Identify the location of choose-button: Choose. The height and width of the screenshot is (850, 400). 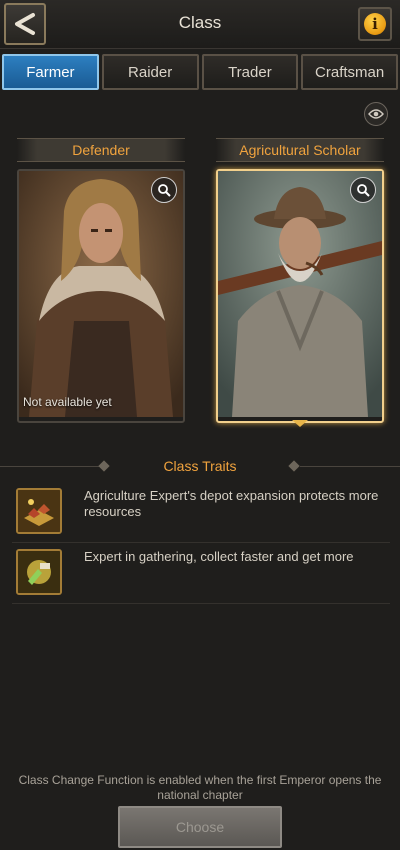
(200, 827).